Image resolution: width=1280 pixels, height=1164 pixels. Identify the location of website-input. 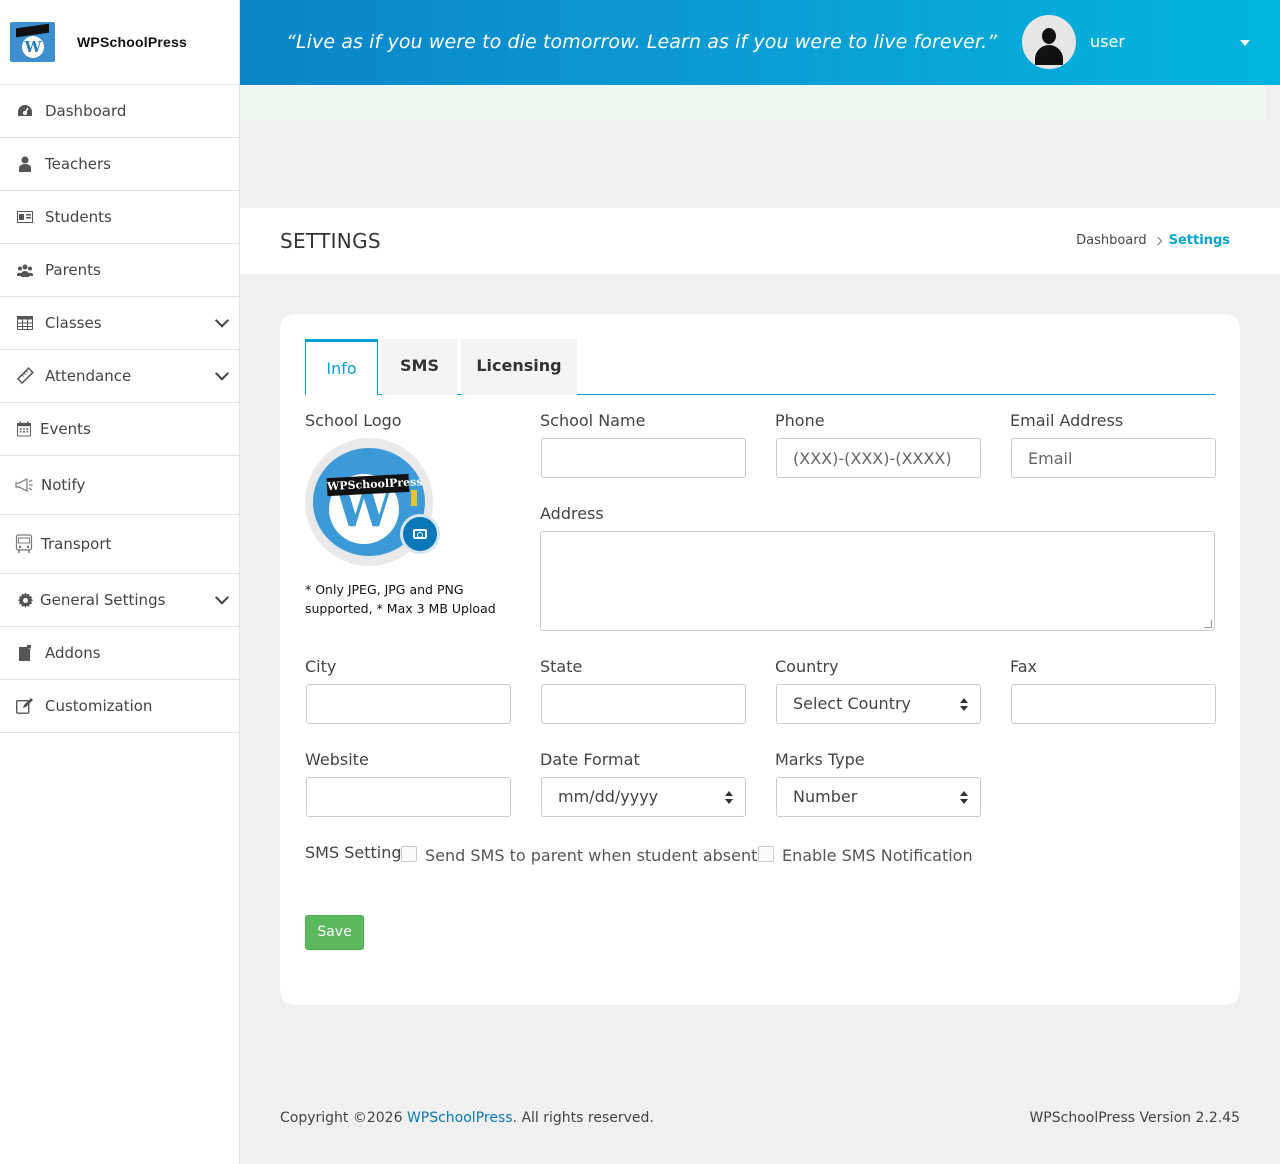
(408, 797).